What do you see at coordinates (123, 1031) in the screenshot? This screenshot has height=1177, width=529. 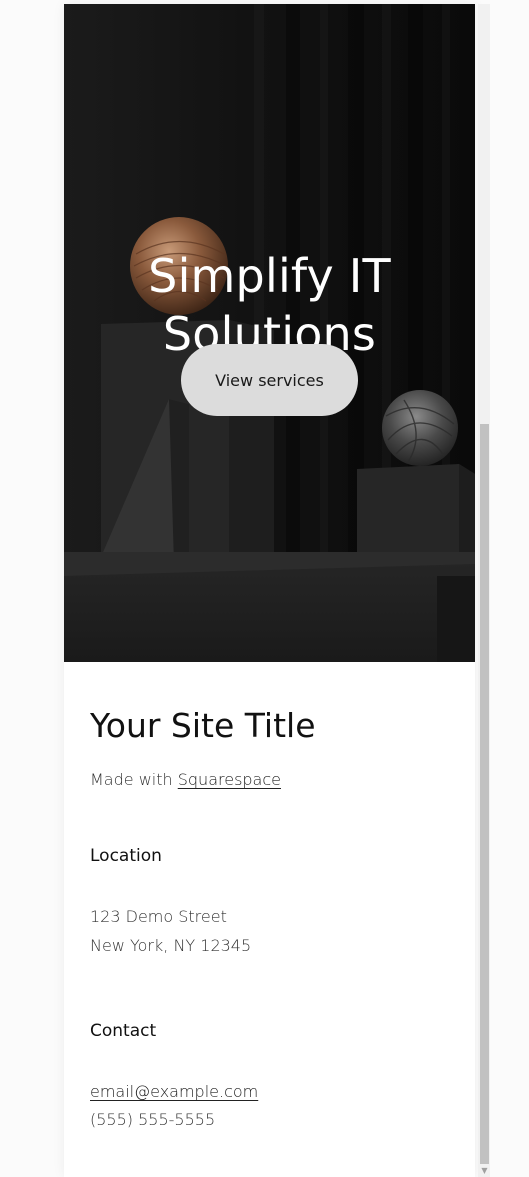 I see `contact-heading: Contact` at bounding box center [123, 1031].